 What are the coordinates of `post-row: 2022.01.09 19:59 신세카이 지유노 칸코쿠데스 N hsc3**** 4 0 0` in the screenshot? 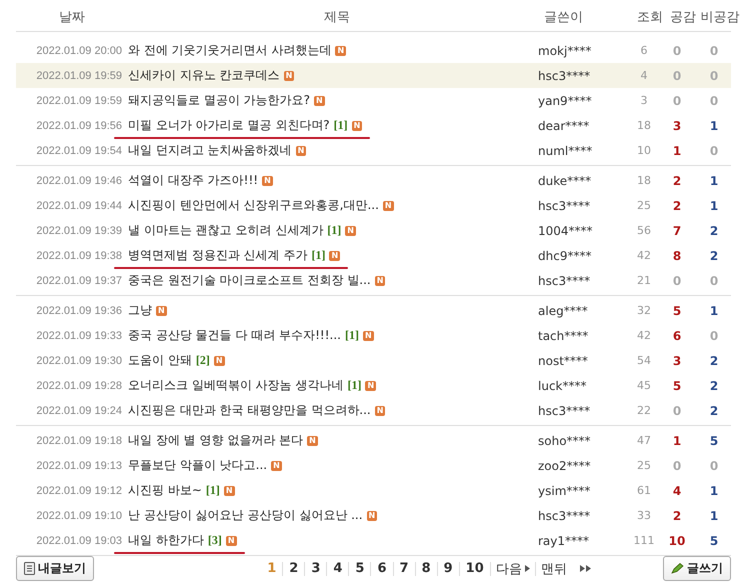 It's located at (373, 75).